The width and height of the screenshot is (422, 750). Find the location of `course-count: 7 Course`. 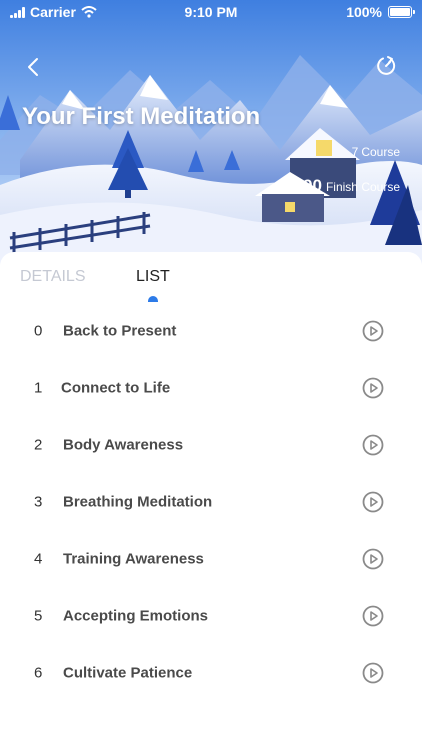

course-count: 7 Course is located at coordinates (376, 152).